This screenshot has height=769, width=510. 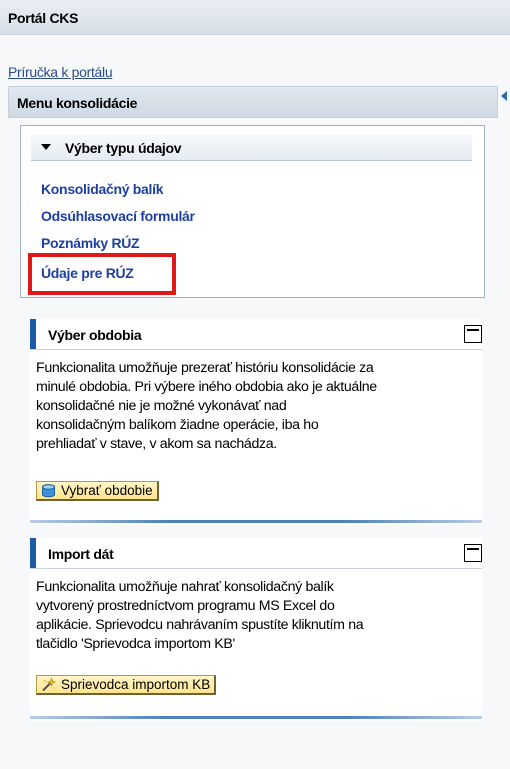 What do you see at coordinates (257, 102) in the screenshot?
I see `consolidation-menu-header: Menu konsolidácie` at bounding box center [257, 102].